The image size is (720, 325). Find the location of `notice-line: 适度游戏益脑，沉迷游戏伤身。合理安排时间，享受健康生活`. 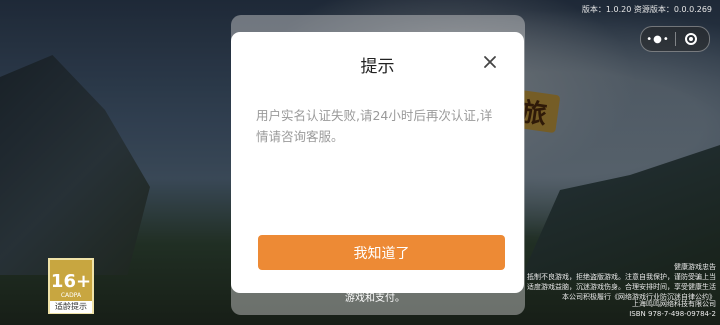

notice-line: 适度游戏益脑，沉迷游戏伤身。合理安排时间，享受健康生活 is located at coordinates (621, 287).